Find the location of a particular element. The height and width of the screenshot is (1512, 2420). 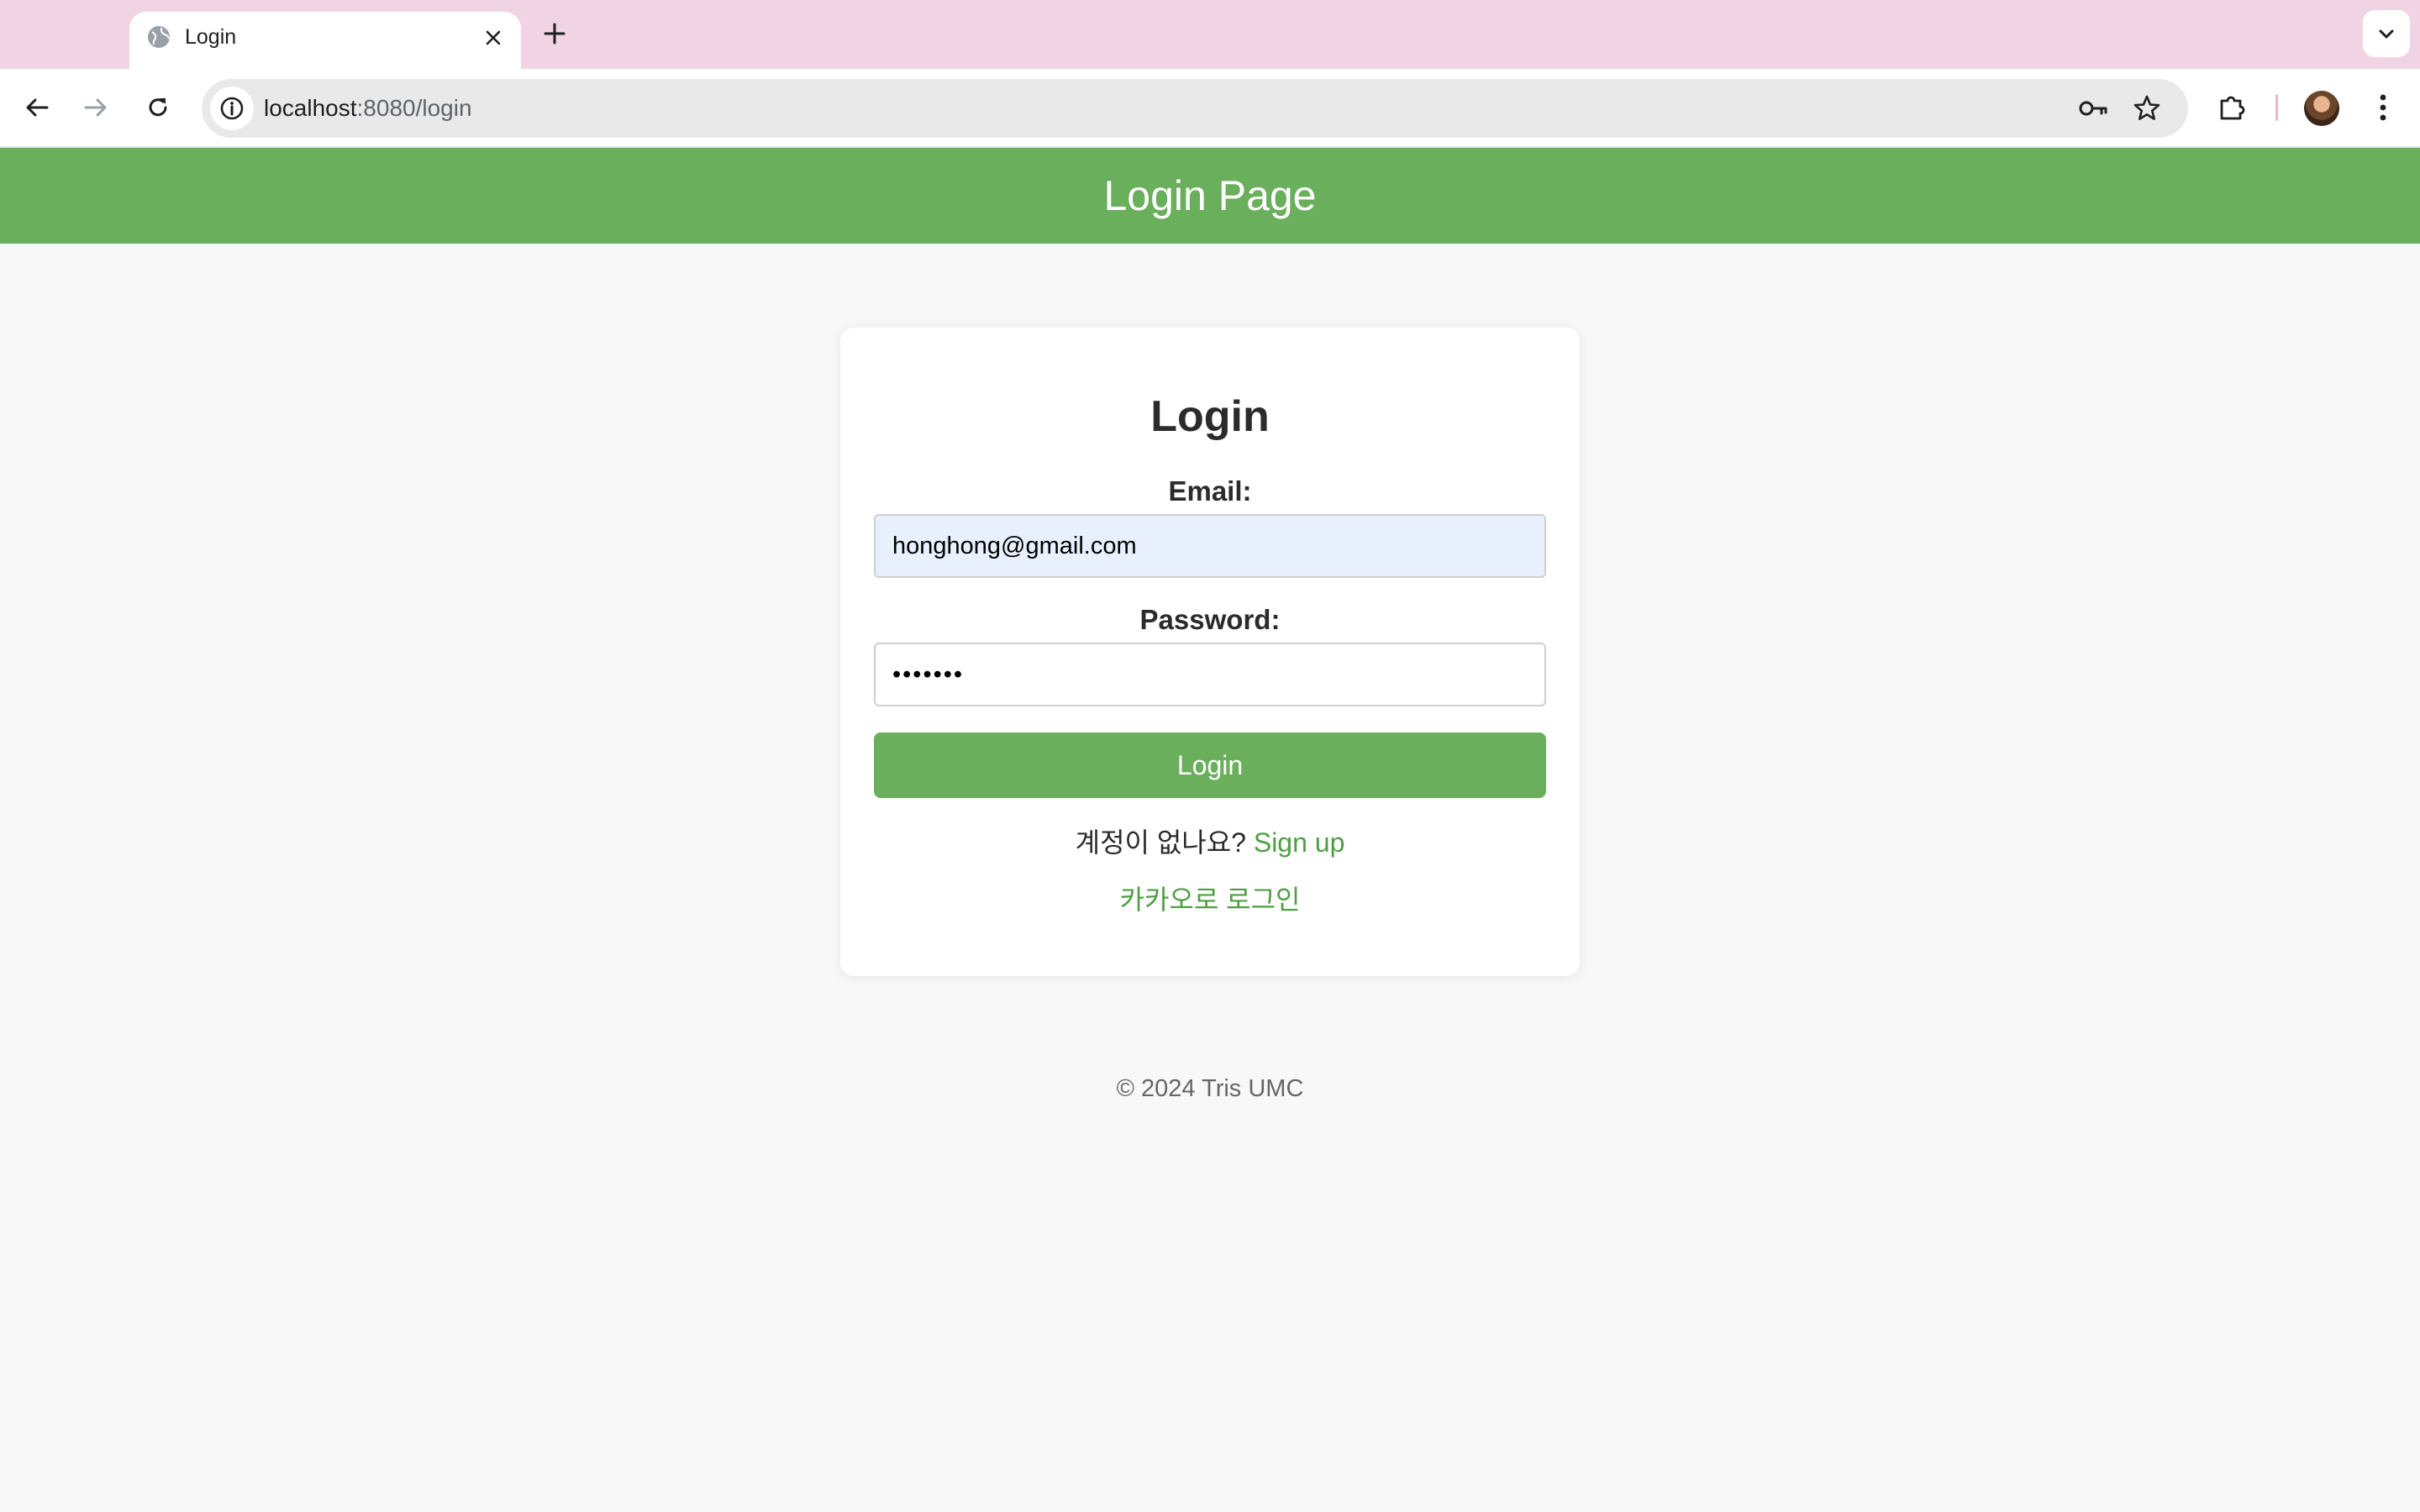

toolbar-divider is located at coordinates (2276, 107).